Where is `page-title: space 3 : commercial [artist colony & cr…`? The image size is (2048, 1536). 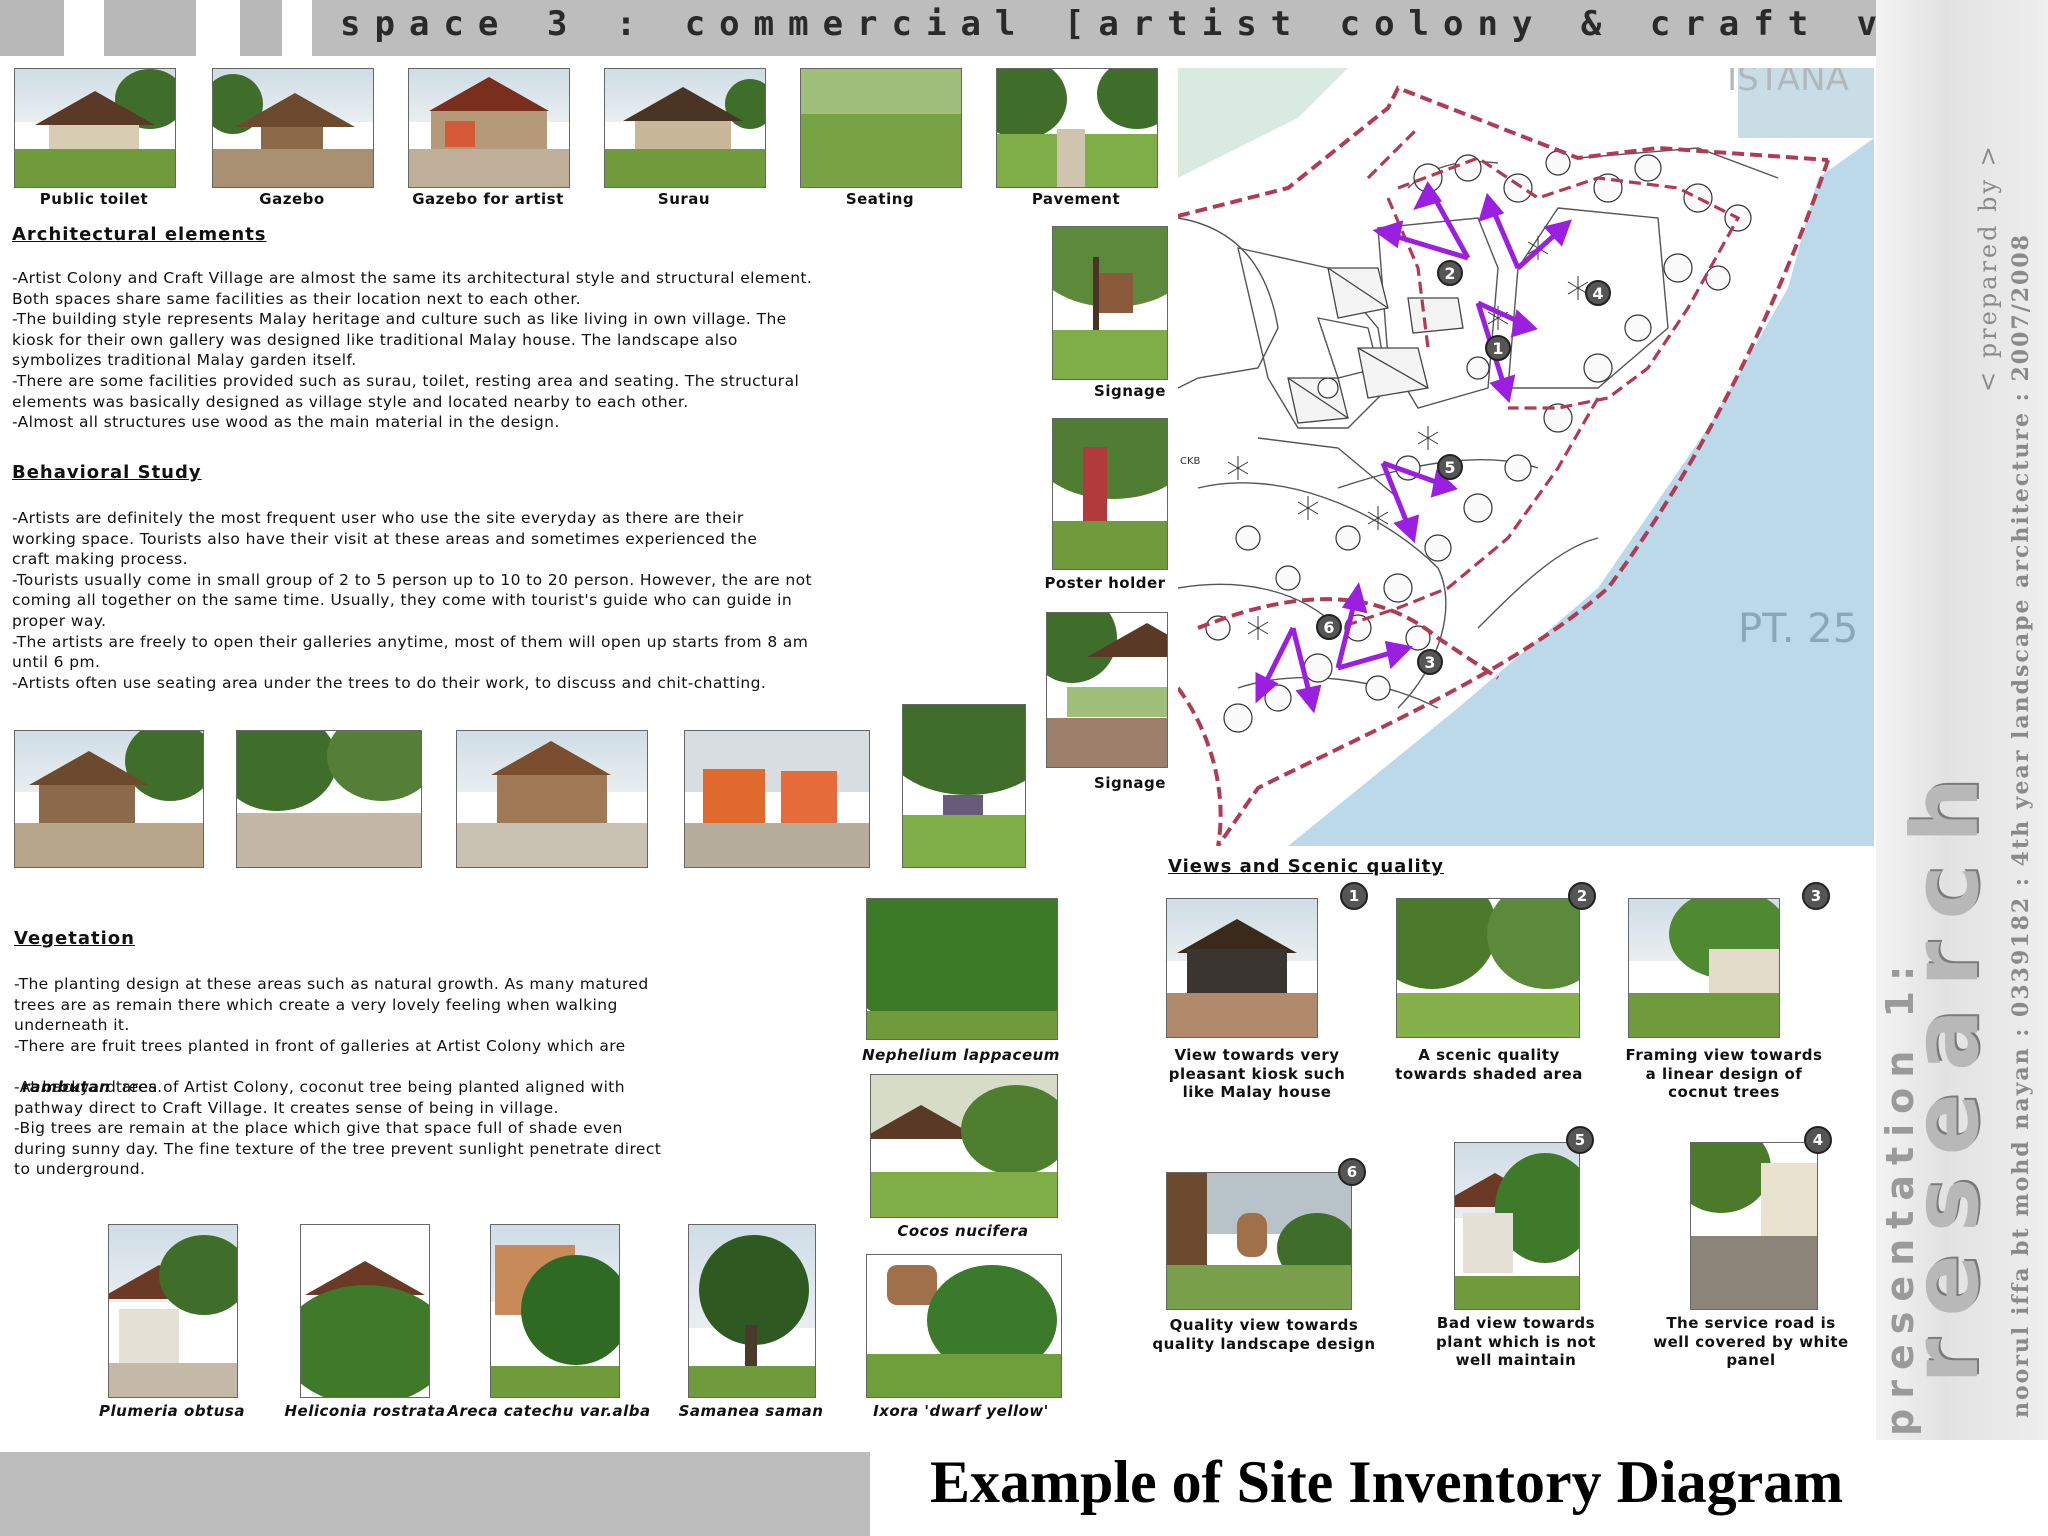
page-title: space 3 : commercial [artist colony & cr… is located at coordinates (1194, 24).